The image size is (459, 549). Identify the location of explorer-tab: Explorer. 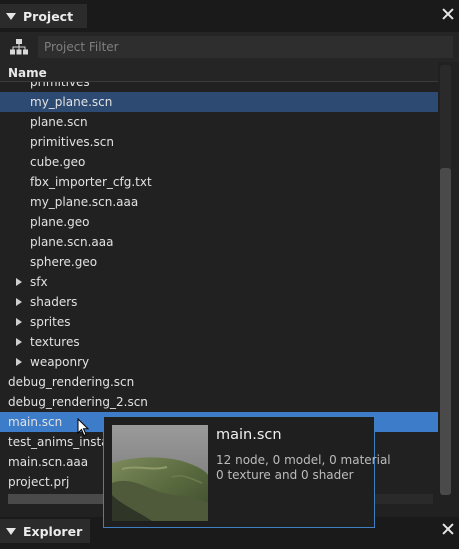
(45, 531).